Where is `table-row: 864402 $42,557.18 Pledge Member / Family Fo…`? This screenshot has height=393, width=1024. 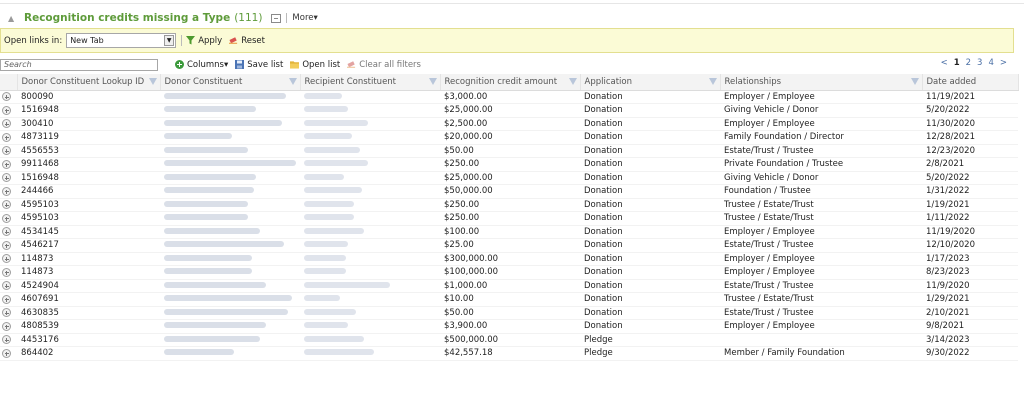
table-row: 864402 $42,557.18 Pledge Member / Family Fo… is located at coordinates (509, 353).